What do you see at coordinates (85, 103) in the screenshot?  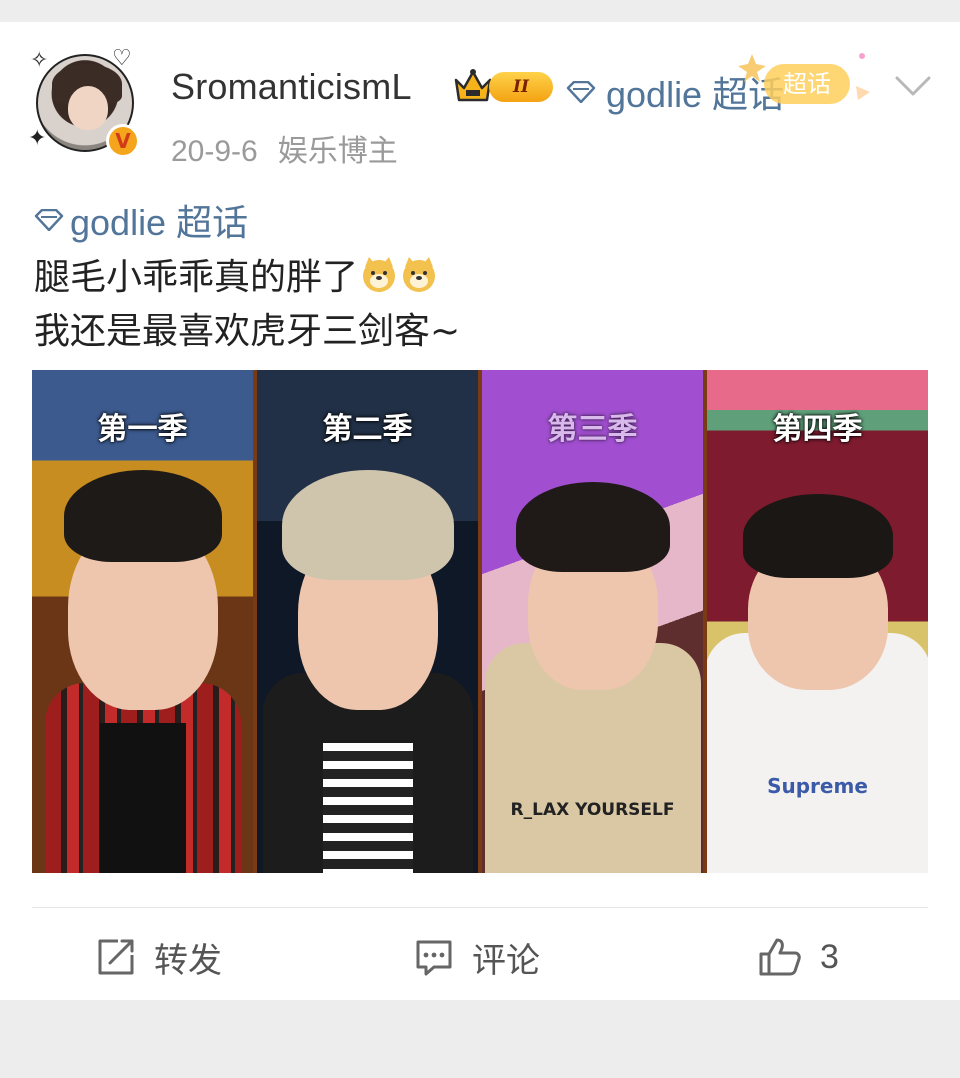 I see `avatar: ✧ ♡ ✦ V` at bounding box center [85, 103].